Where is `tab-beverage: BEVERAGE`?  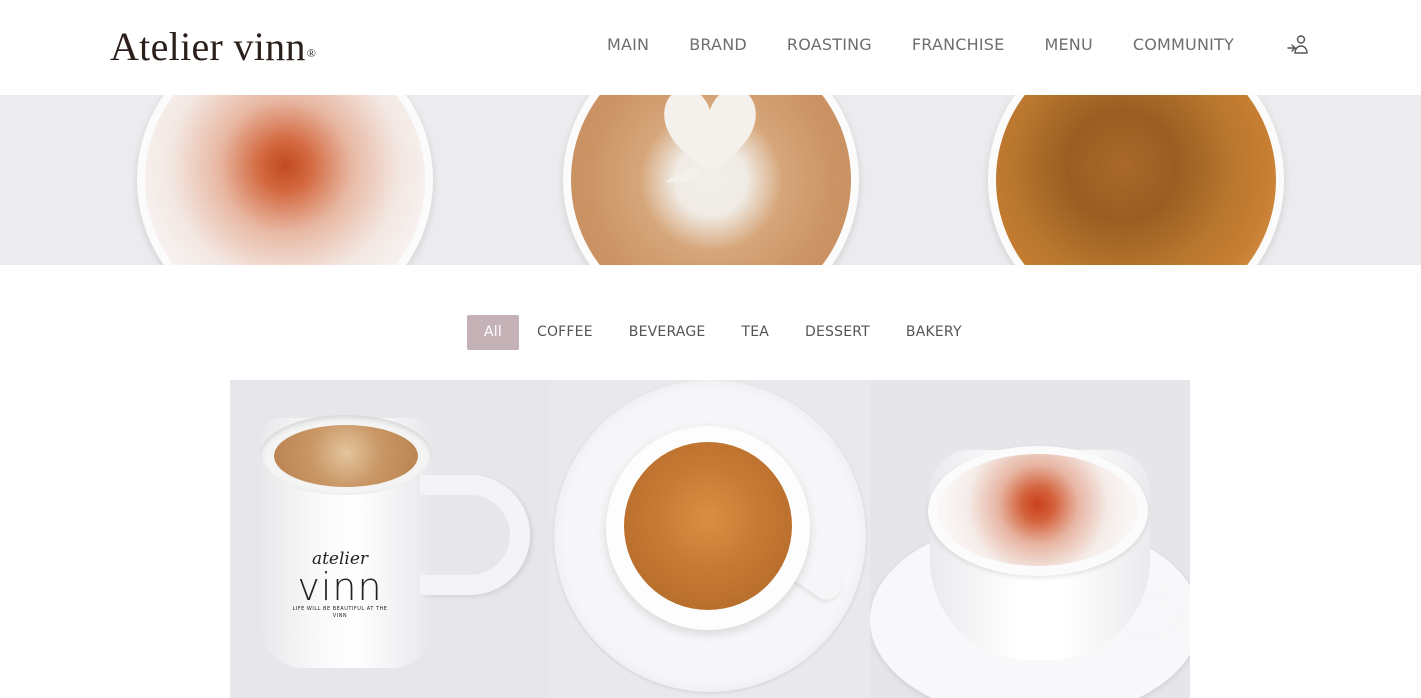
tab-beverage: BEVERAGE is located at coordinates (667, 332).